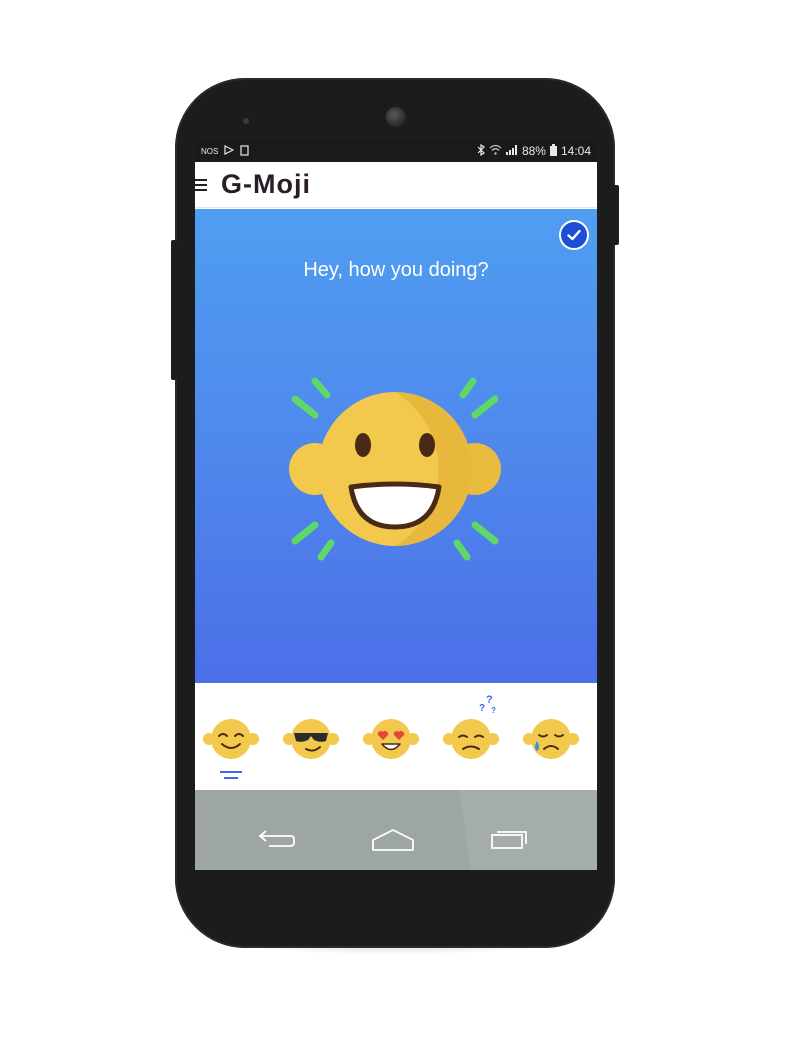 The width and height of the screenshot is (788, 1044). I want to click on smiling-emoji-icon, so click(231, 739).